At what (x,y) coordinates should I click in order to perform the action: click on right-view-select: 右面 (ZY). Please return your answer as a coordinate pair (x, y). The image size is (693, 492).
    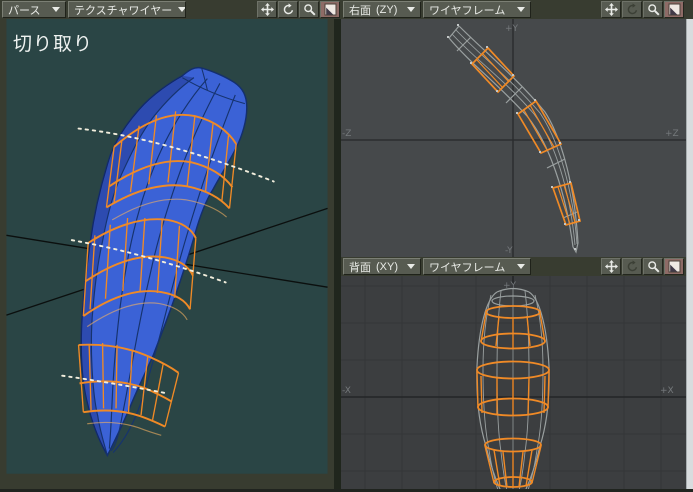
    Looking at the image, I should click on (382, 9).